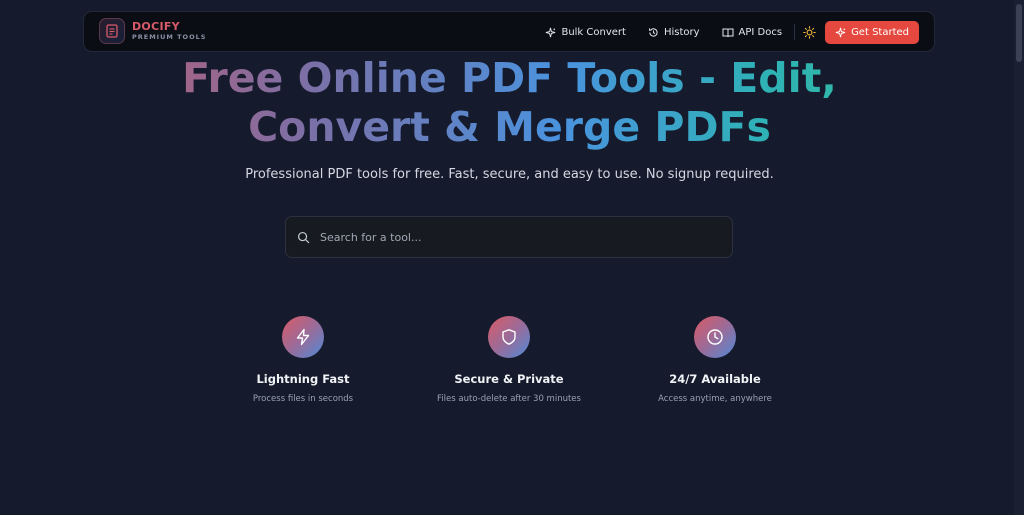 The width and height of the screenshot is (1024, 515). I want to click on nav-bulk-convert-label: Bulk Convert, so click(593, 32).